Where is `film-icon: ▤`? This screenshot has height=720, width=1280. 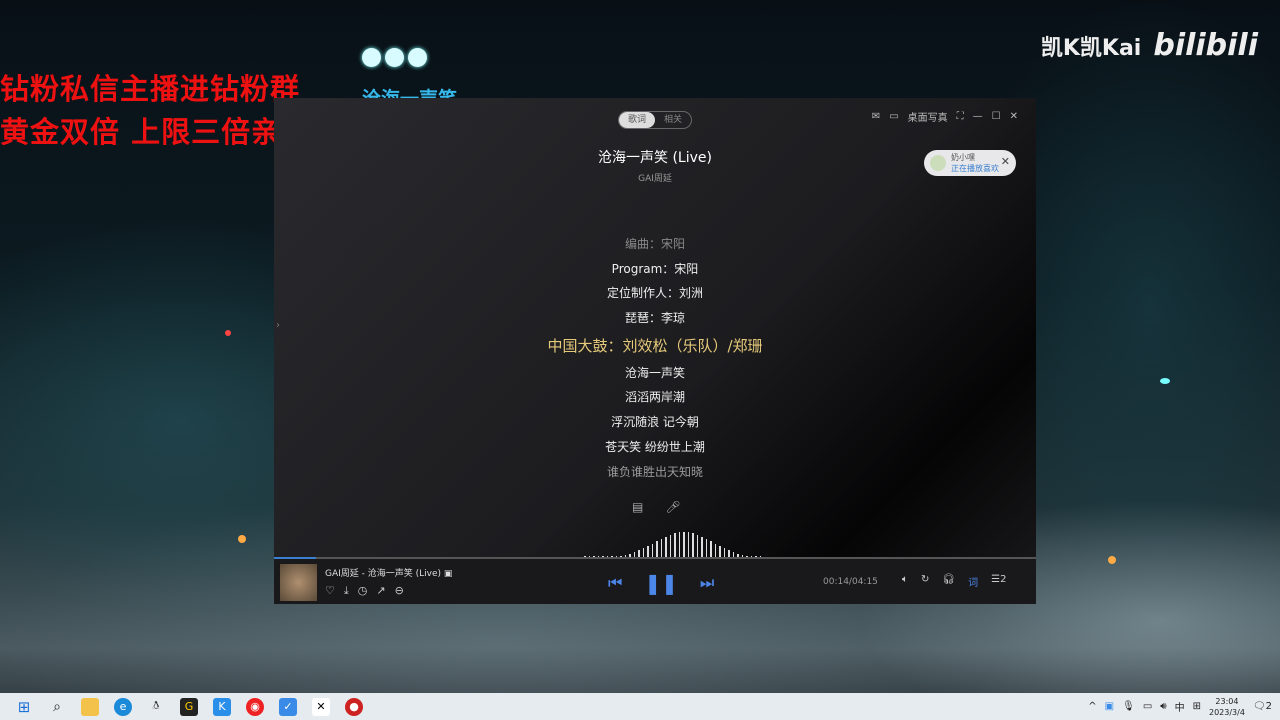
film-icon: ▤ is located at coordinates (637, 507).